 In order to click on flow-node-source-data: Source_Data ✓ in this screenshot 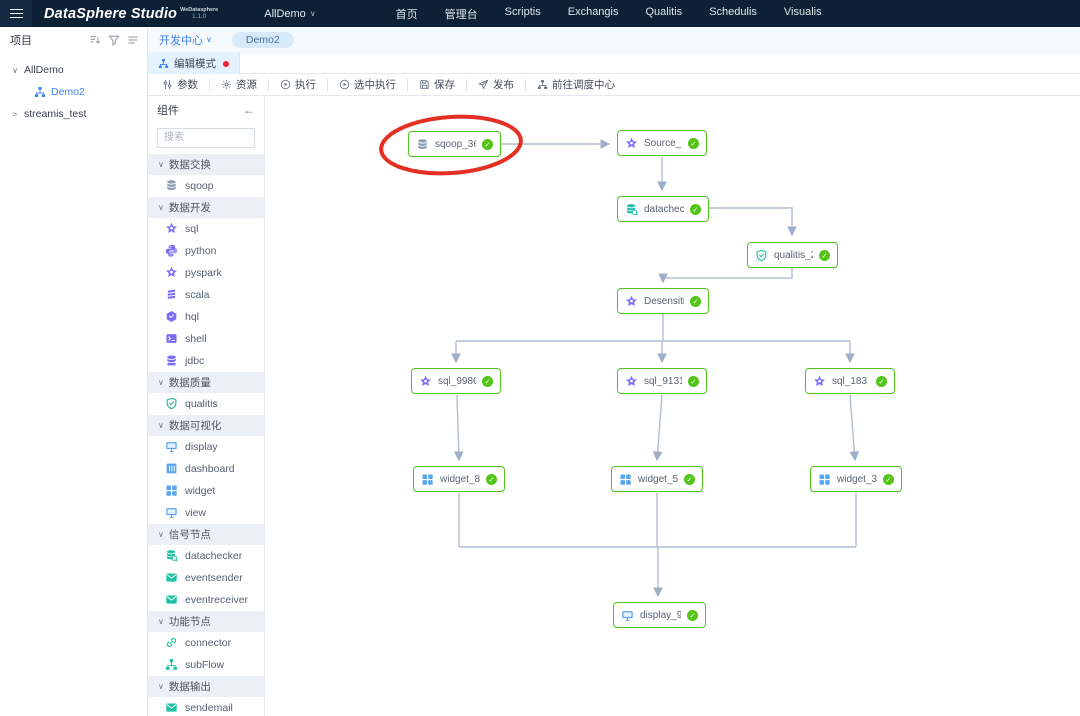, I will do `click(662, 143)`.